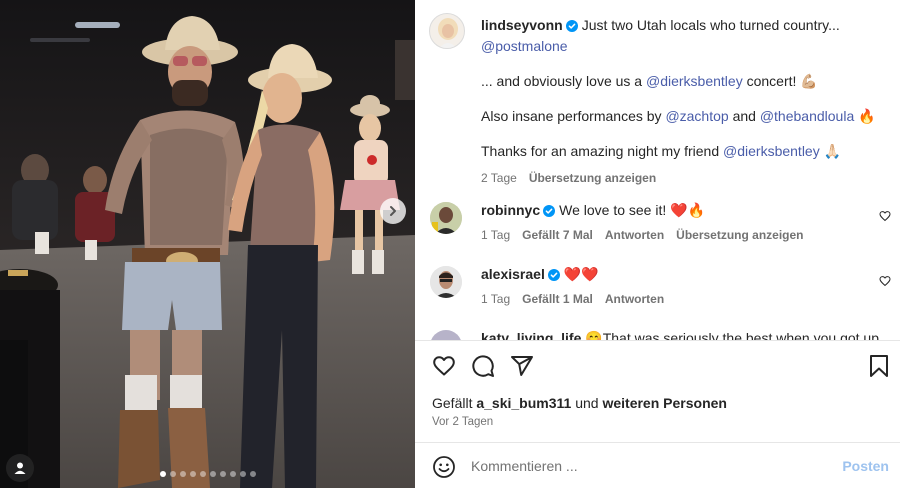  Describe the element at coordinates (694, 81) in the screenshot. I see `mention-dierksbentley: @dierksbentley` at that location.